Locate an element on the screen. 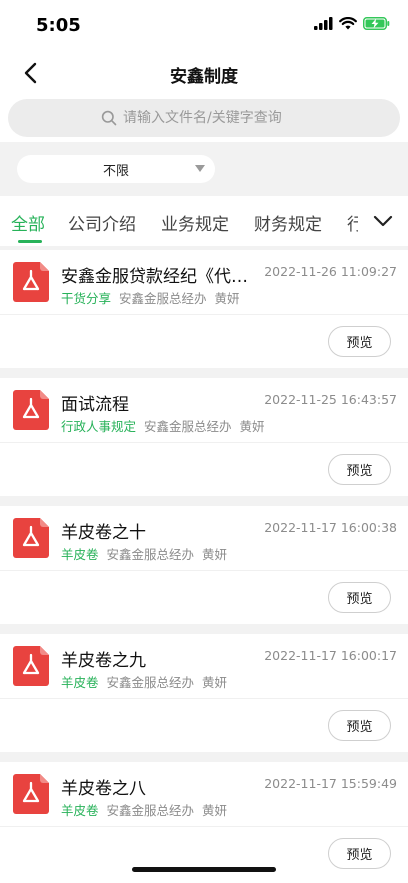 The width and height of the screenshot is (408, 883). filter-selected-value: 不限 is located at coordinates (115, 171).